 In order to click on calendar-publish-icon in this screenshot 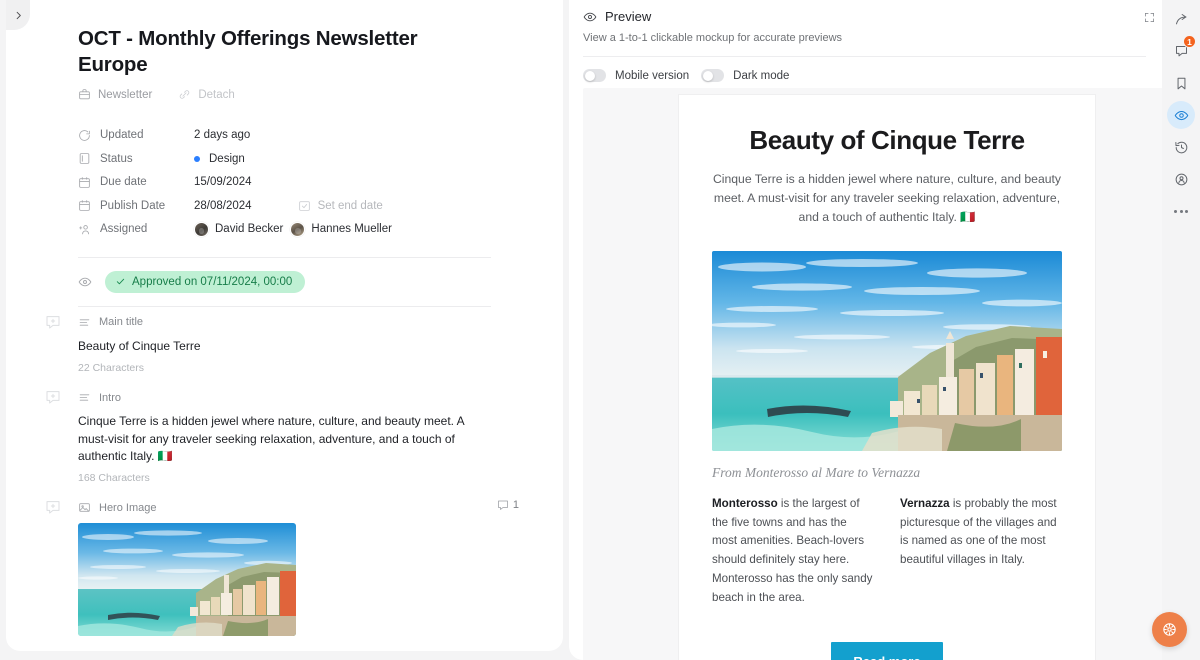, I will do `click(84, 205)`.